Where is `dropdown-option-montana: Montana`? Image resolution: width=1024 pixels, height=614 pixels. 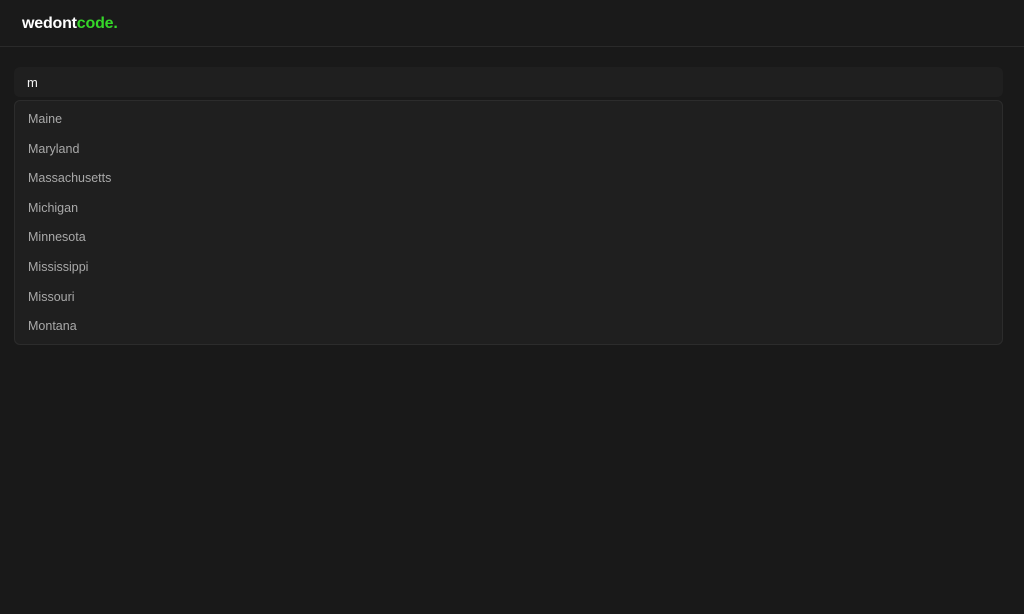 dropdown-option-montana: Montana is located at coordinates (508, 327).